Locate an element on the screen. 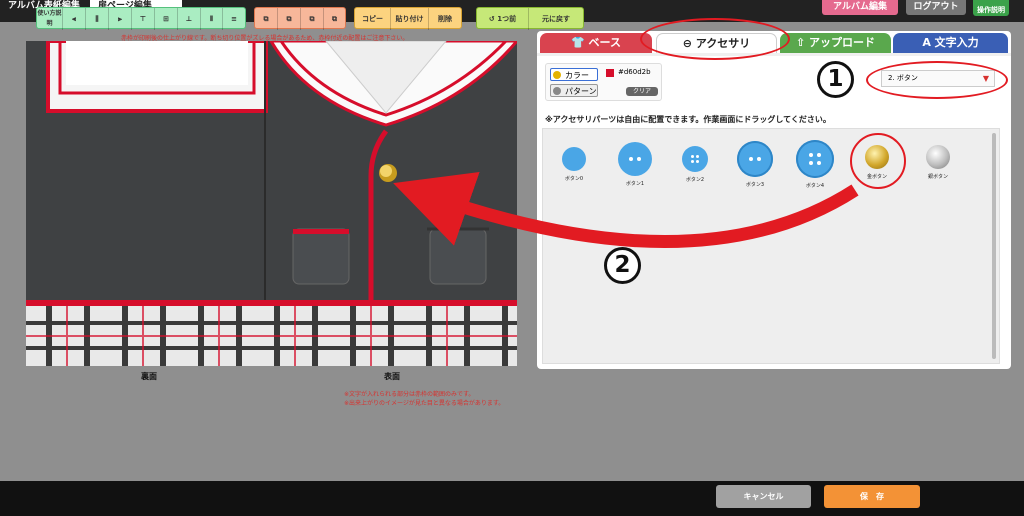 Image resolution: width=1024 pixels, height=516 pixels. distribute-v-icon: ≡ is located at coordinates (234, 19).